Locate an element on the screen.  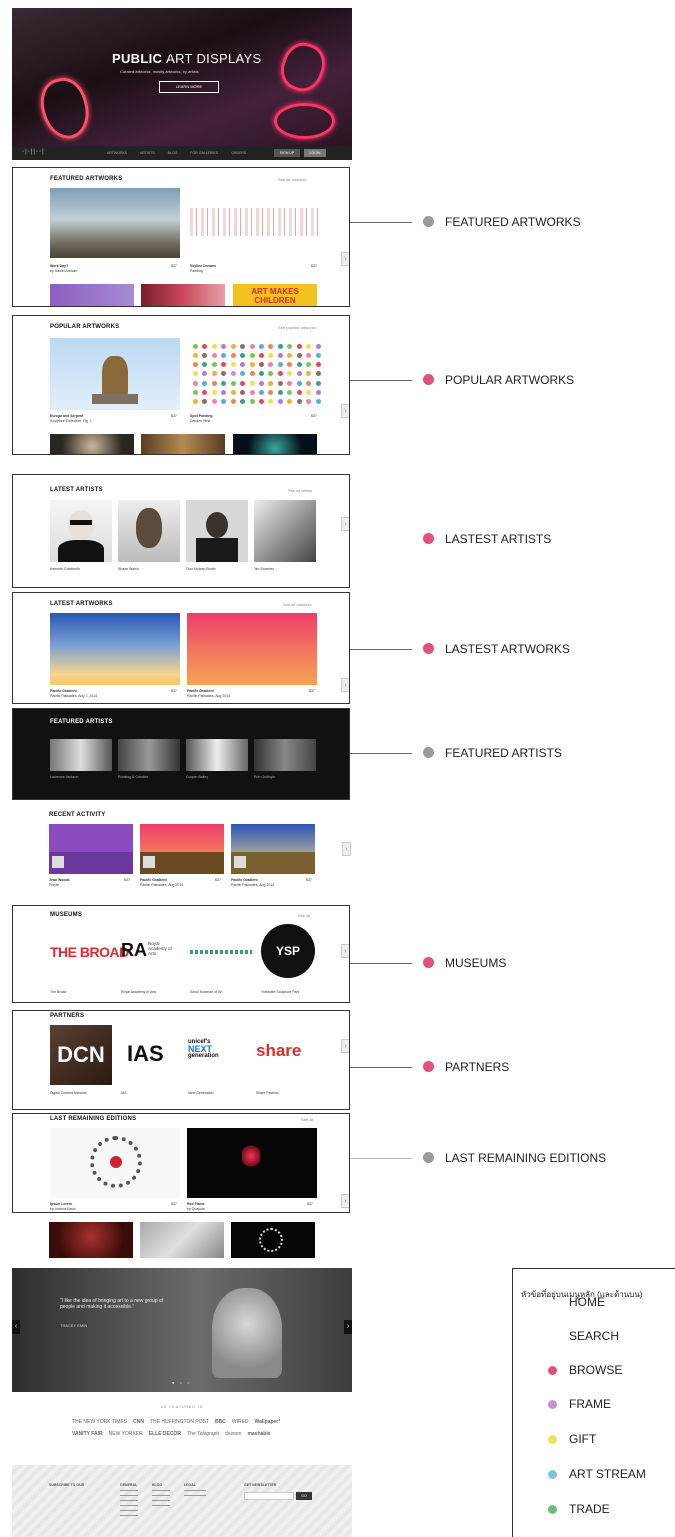
partner-logo: DCN is located at coordinates (81, 1055).